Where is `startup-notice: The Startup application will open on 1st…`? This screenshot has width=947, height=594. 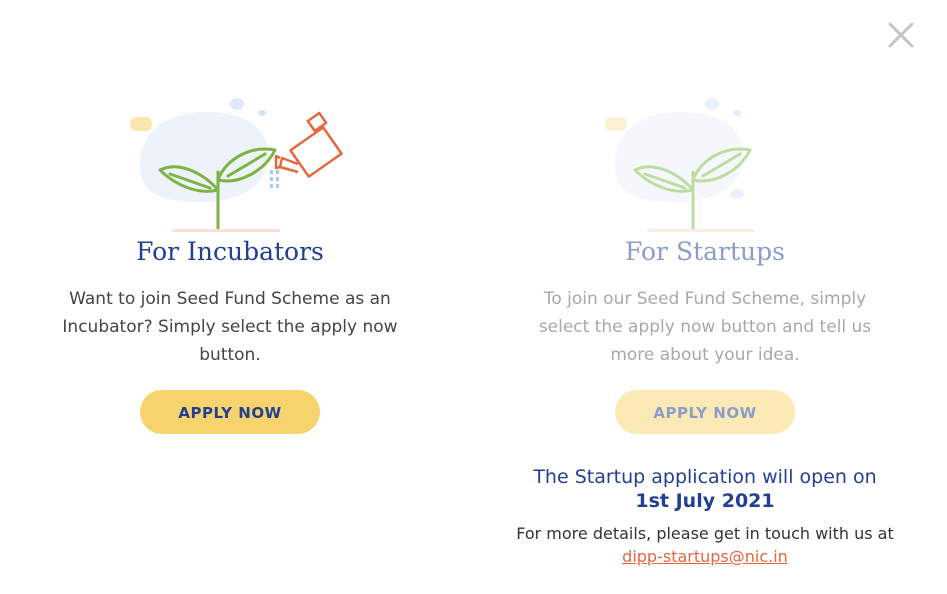
startup-notice: The Startup application will open on 1st… is located at coordinates (705, 516).